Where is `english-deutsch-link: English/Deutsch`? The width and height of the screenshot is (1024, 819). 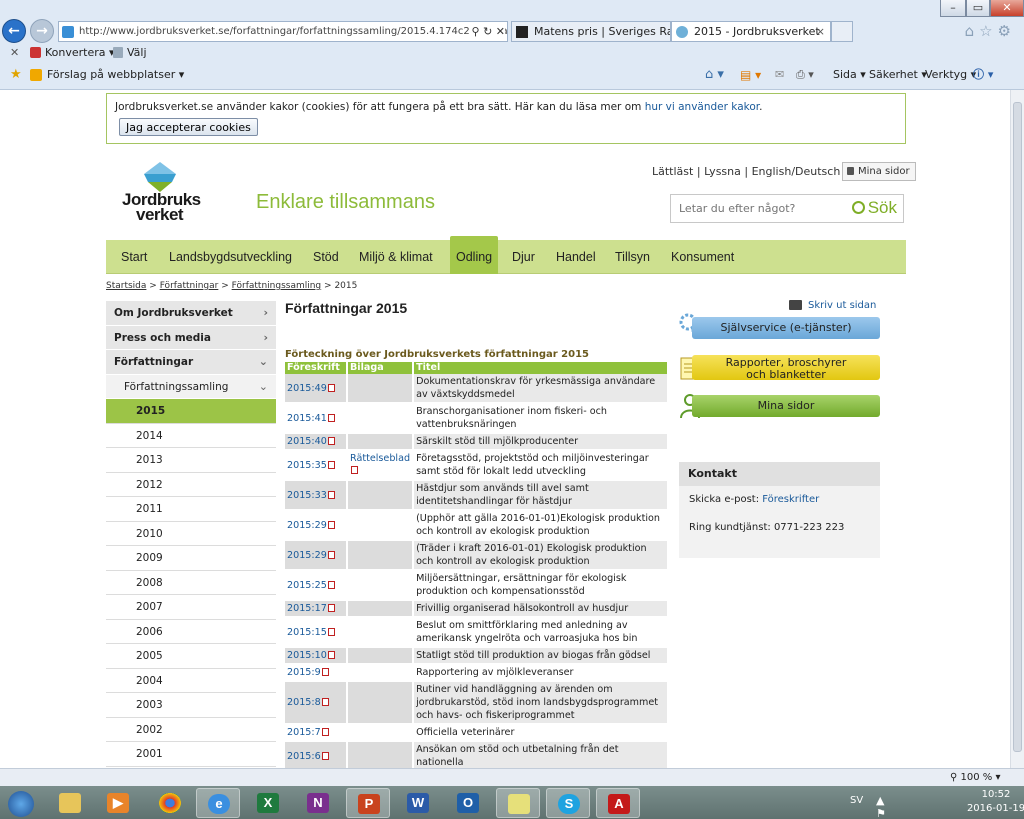
english-deutsch-link: English/Deutsch is located at coordinates (796, 171).